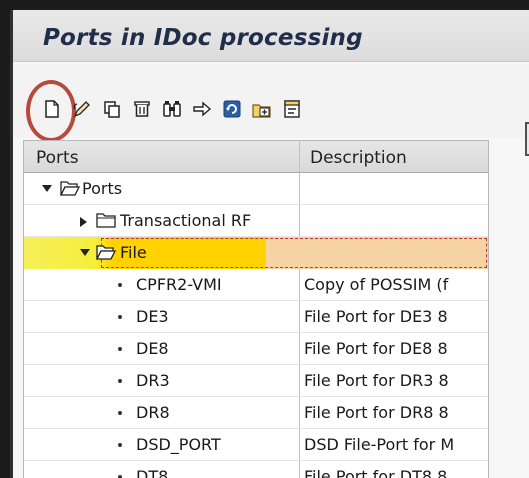 This screenshot has height=478, width=529. Describe the element at coordinates (376, 472) in the screenshot. I see `port-description: File Port for DT8 8` at that location.